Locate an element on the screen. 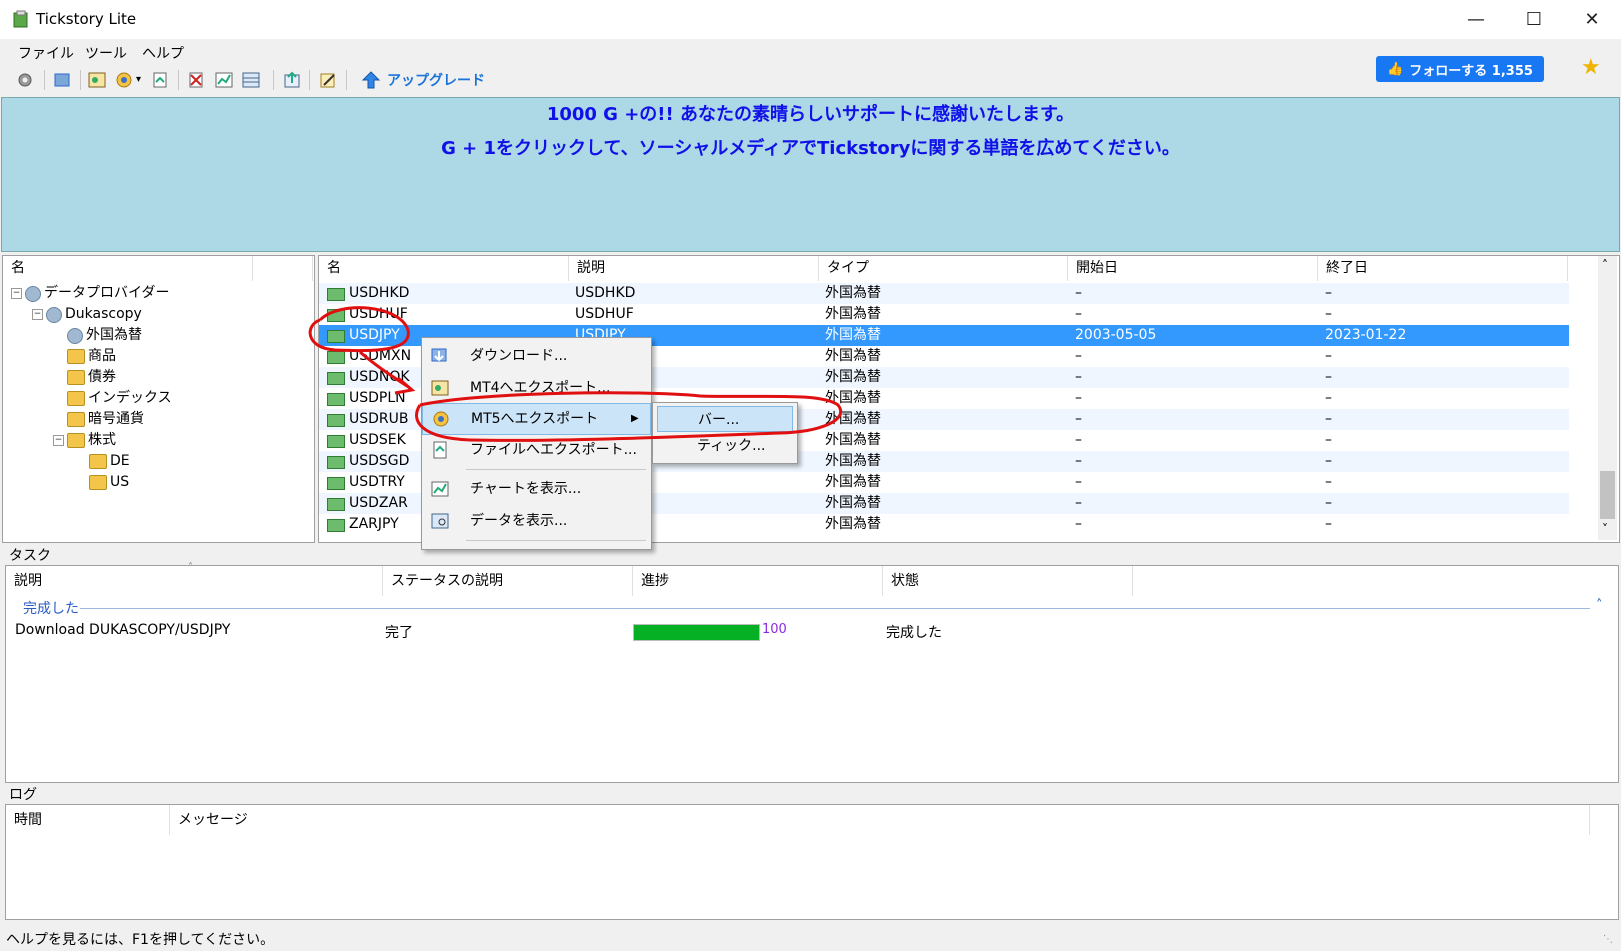 Image resolution: width=1621 pixels, height=951 pixels. star-icon: ★ is located at coordinates (1591, 67).